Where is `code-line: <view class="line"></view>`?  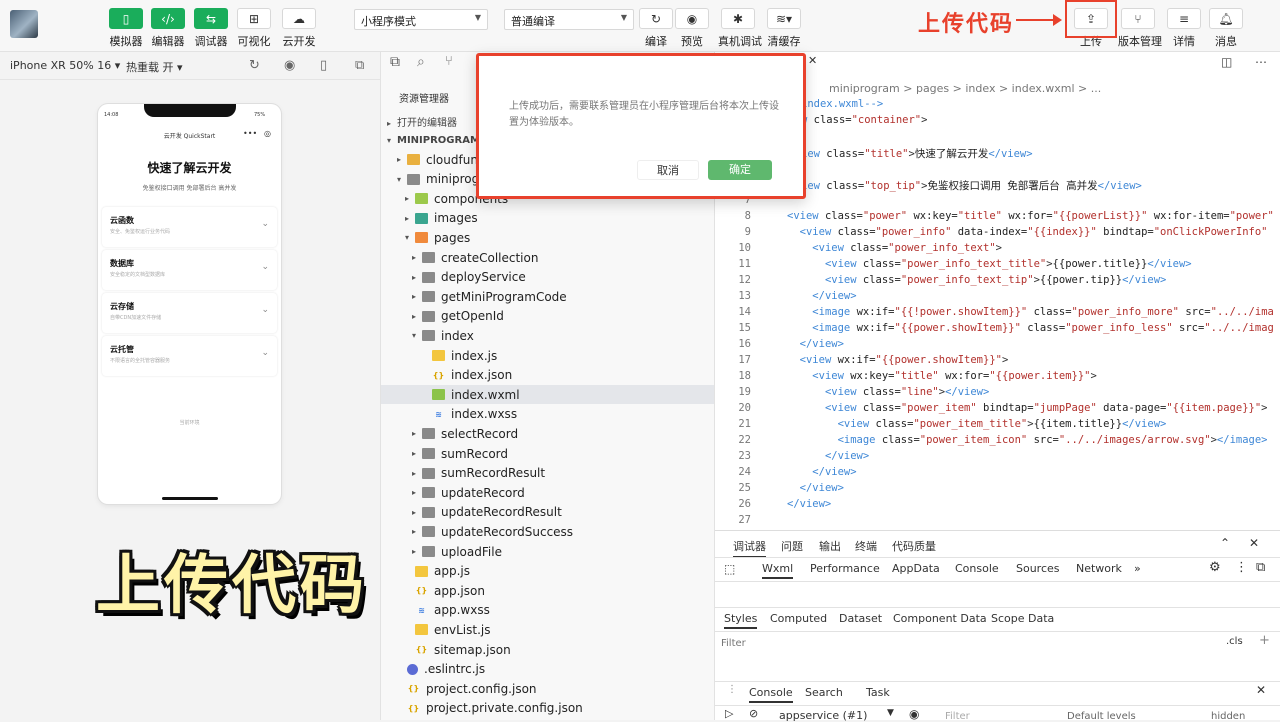 code-line: <view class="line"></view> is located at coordinates (888, 392).